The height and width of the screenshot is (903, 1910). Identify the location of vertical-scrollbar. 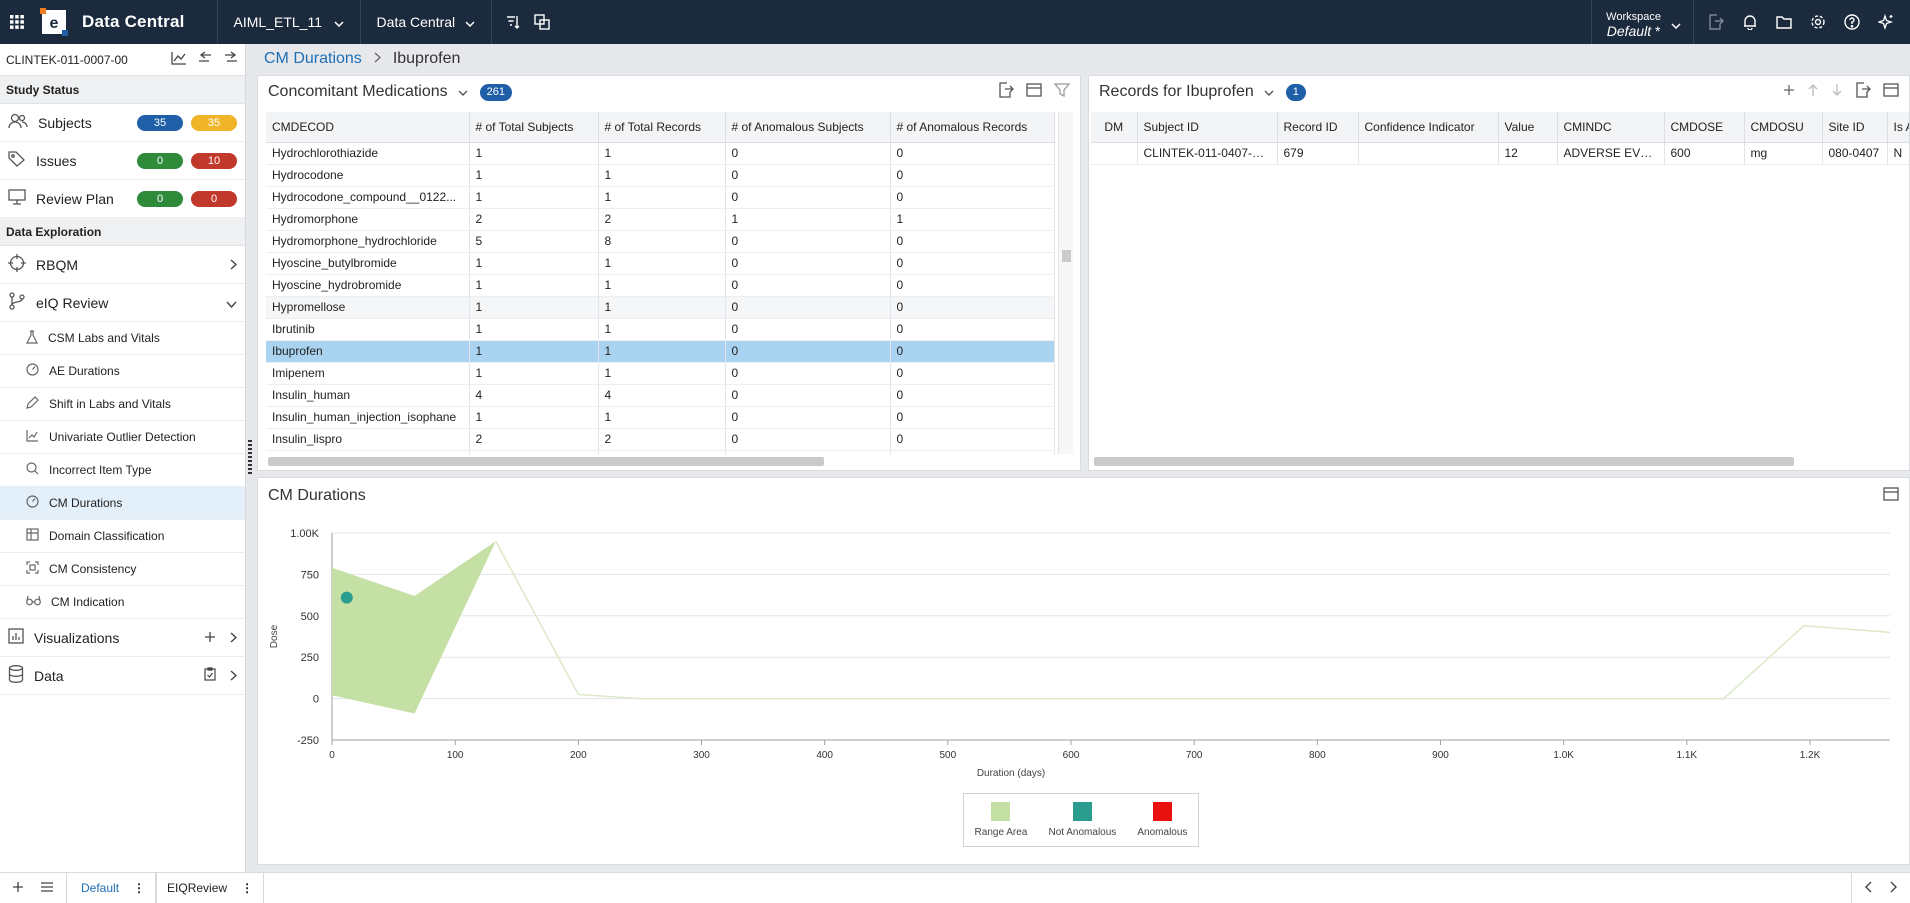
(1065, 283).